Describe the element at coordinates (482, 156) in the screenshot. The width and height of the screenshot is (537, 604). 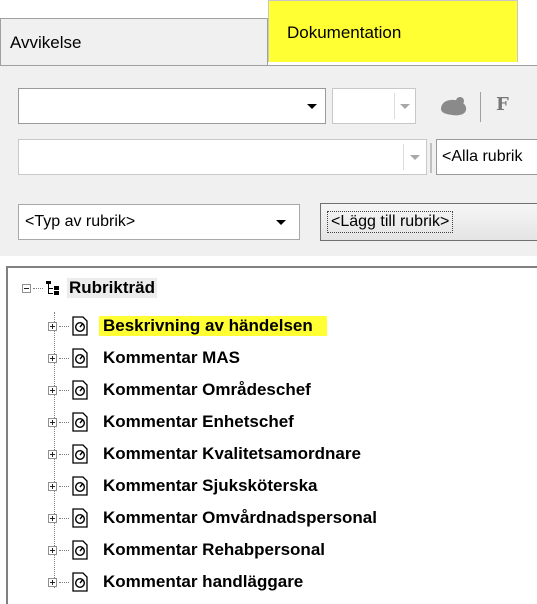
I see `rubric-filter-value: <Alla rubrik` at that location.